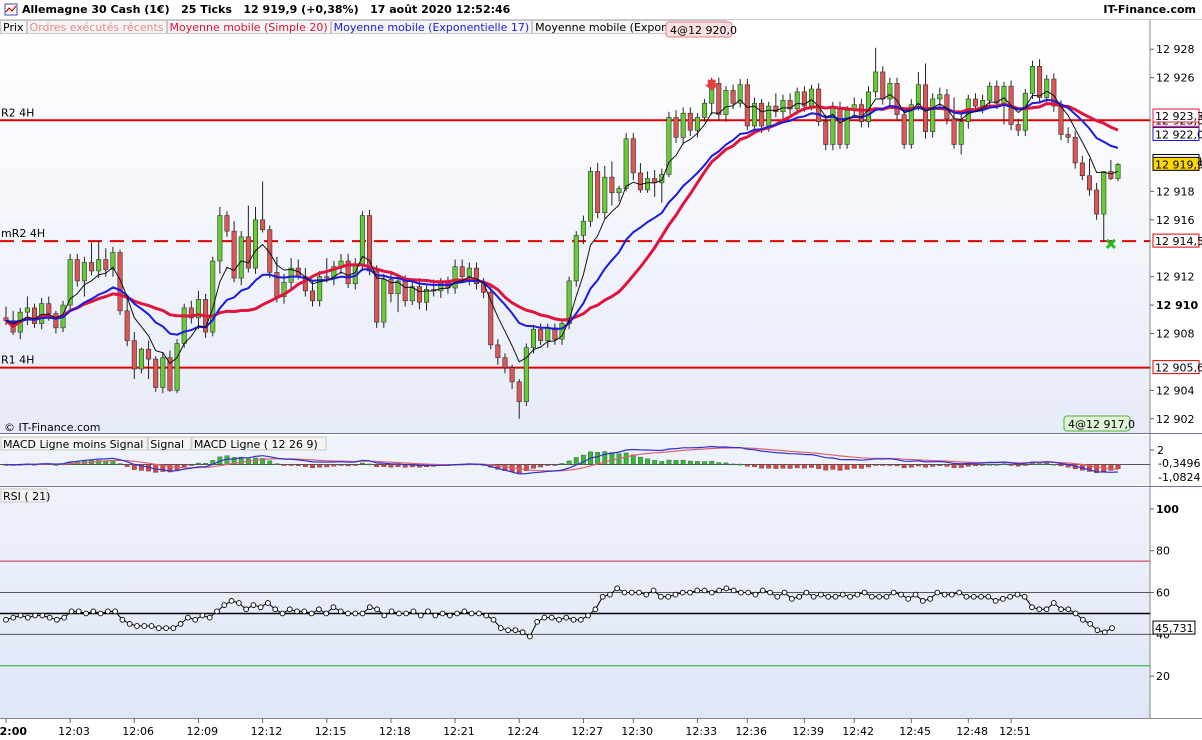 The height and width of the screenshot is (740, 1202). Describe the element at coordinates (13, 731) in the screenshot. I see `time-tick-label: 12:00` at that location.